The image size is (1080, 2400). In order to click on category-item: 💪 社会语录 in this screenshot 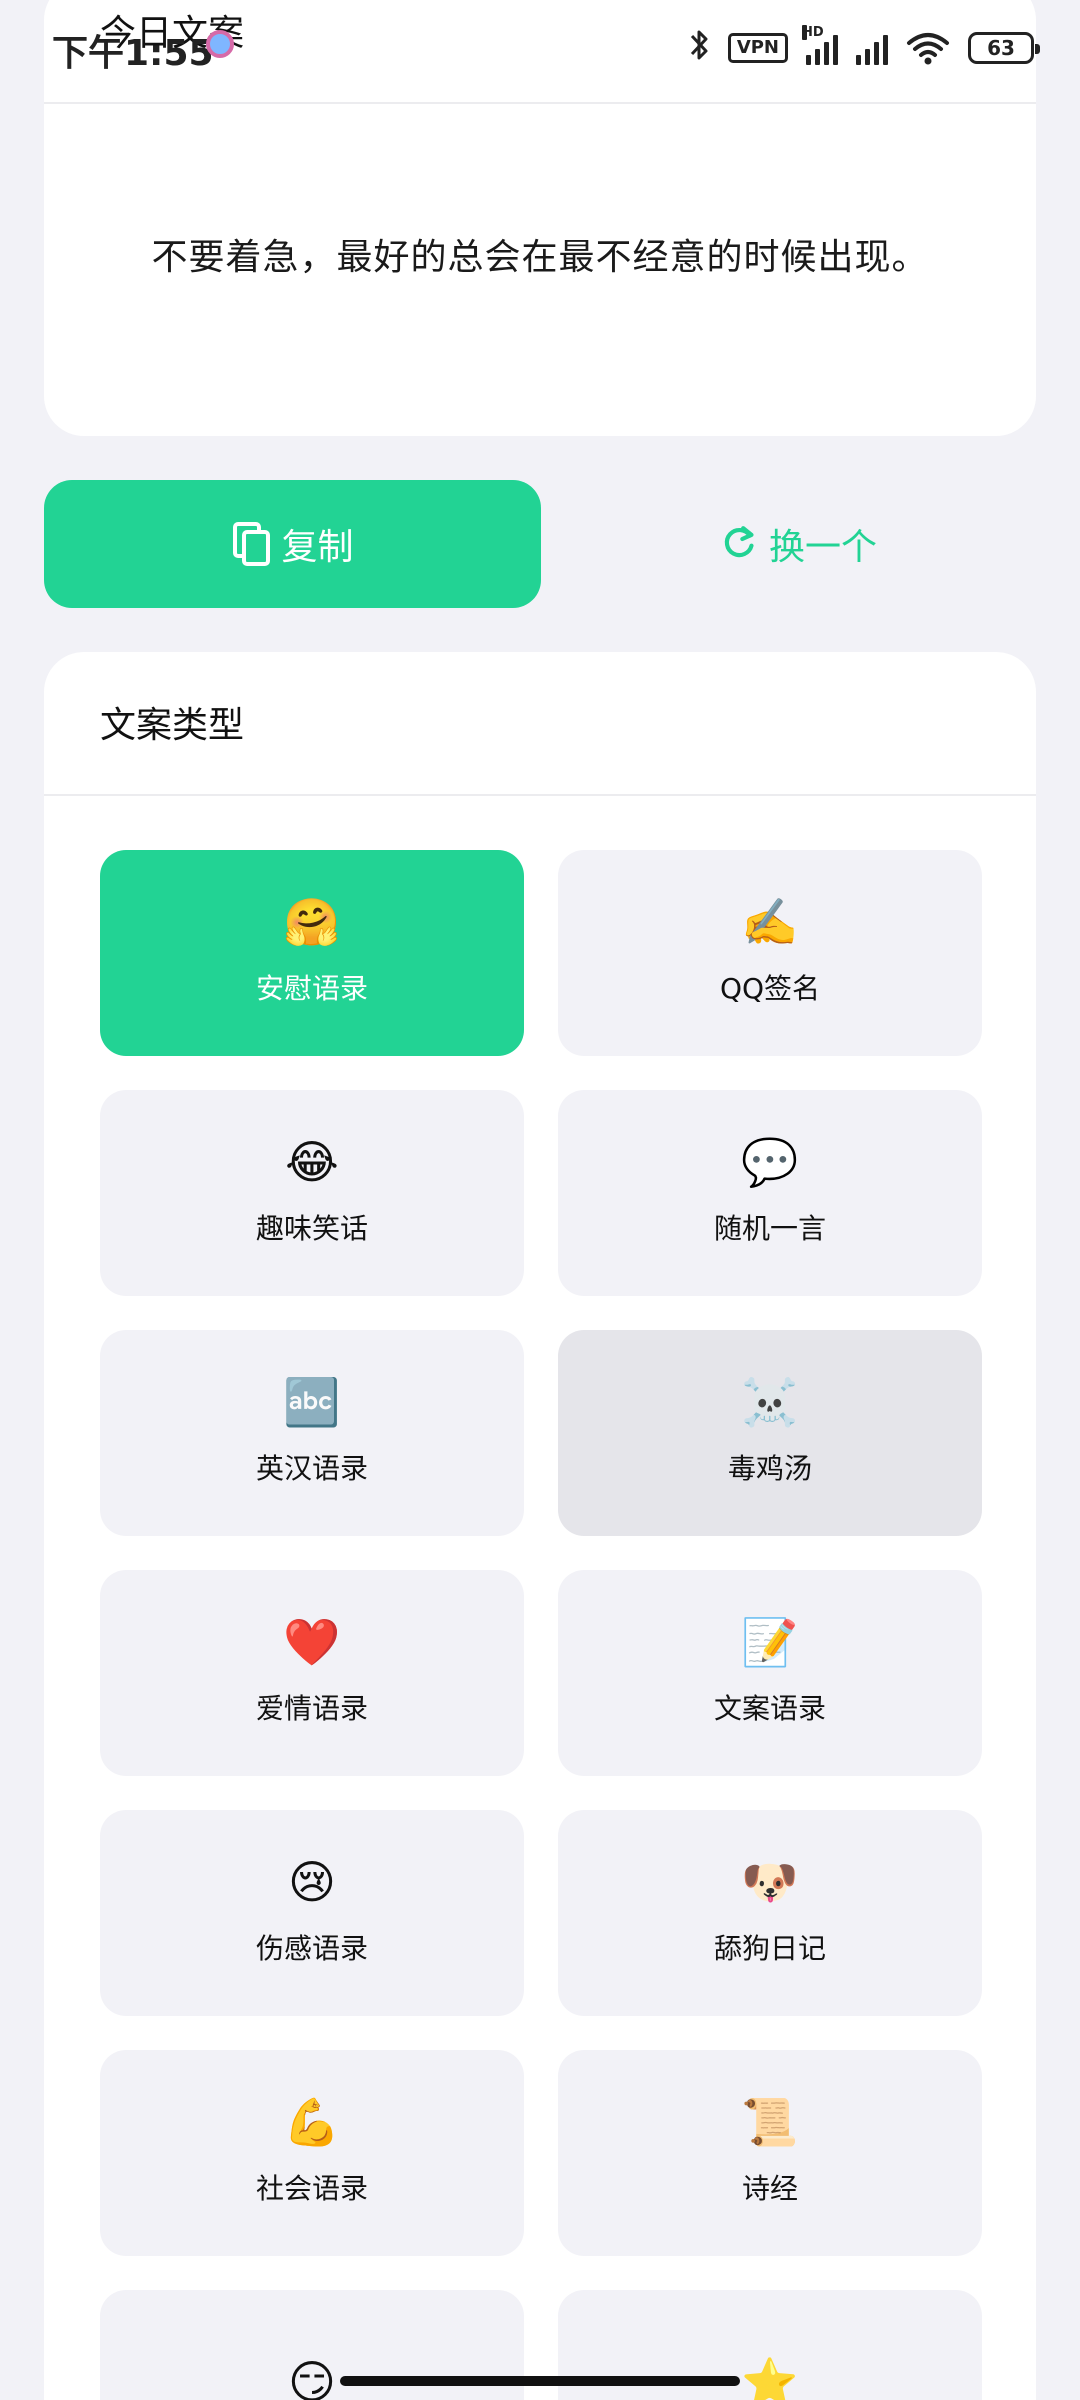, I will do `click(312, 2153)`.